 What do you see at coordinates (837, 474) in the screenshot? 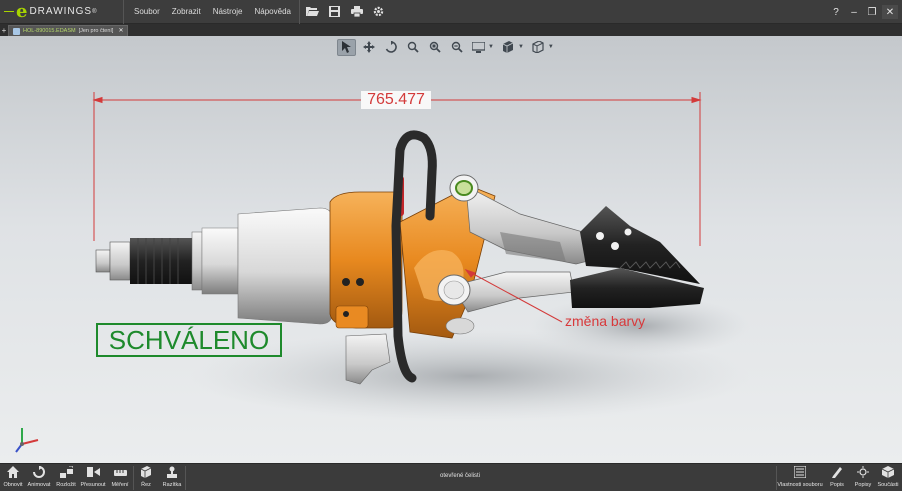
I see `markup-icon` at bounding box center [837, 474].